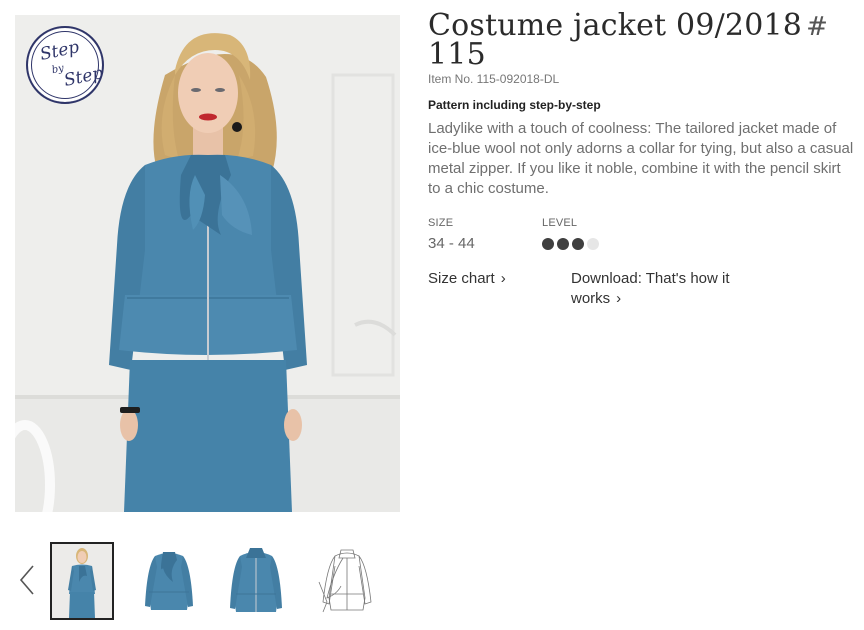 This screenshot has height=630, width=864. What do you see at coordinates (817, 27) in the screenshot?
I see `product-hash: #` at bounding box center [817, 27].